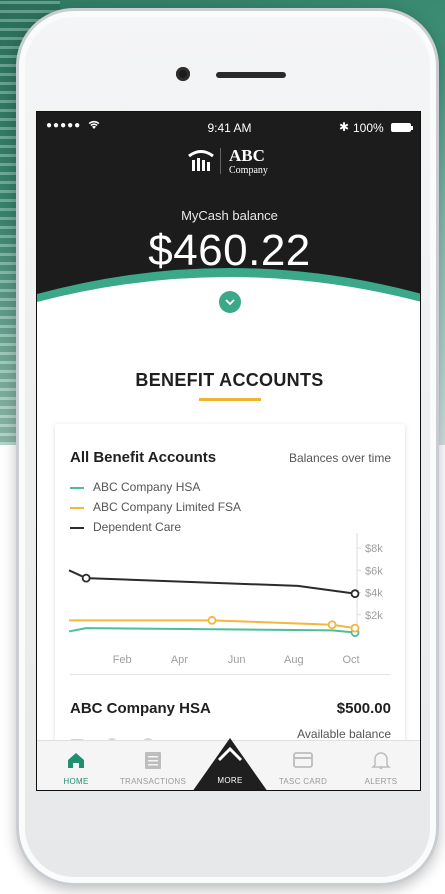 The height and width of the screenshot is (894, 445). I want to click on hsa-account-amount: $500.00, so click(363, 708).